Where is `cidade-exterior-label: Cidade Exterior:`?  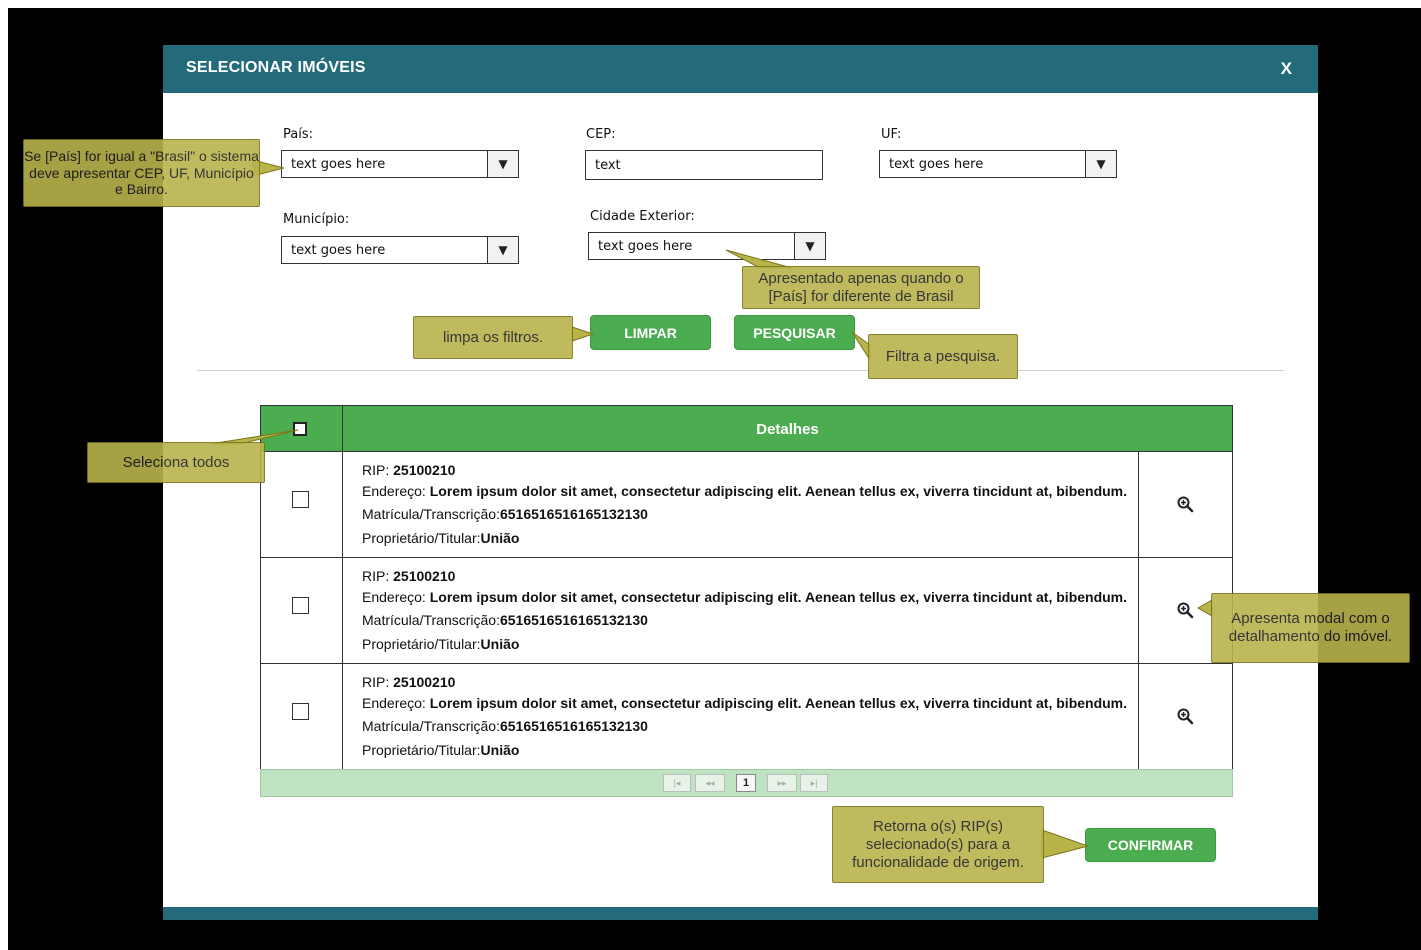 cidade-exterior-label: Cidade Exterior: is located at coordinates (642, 216).